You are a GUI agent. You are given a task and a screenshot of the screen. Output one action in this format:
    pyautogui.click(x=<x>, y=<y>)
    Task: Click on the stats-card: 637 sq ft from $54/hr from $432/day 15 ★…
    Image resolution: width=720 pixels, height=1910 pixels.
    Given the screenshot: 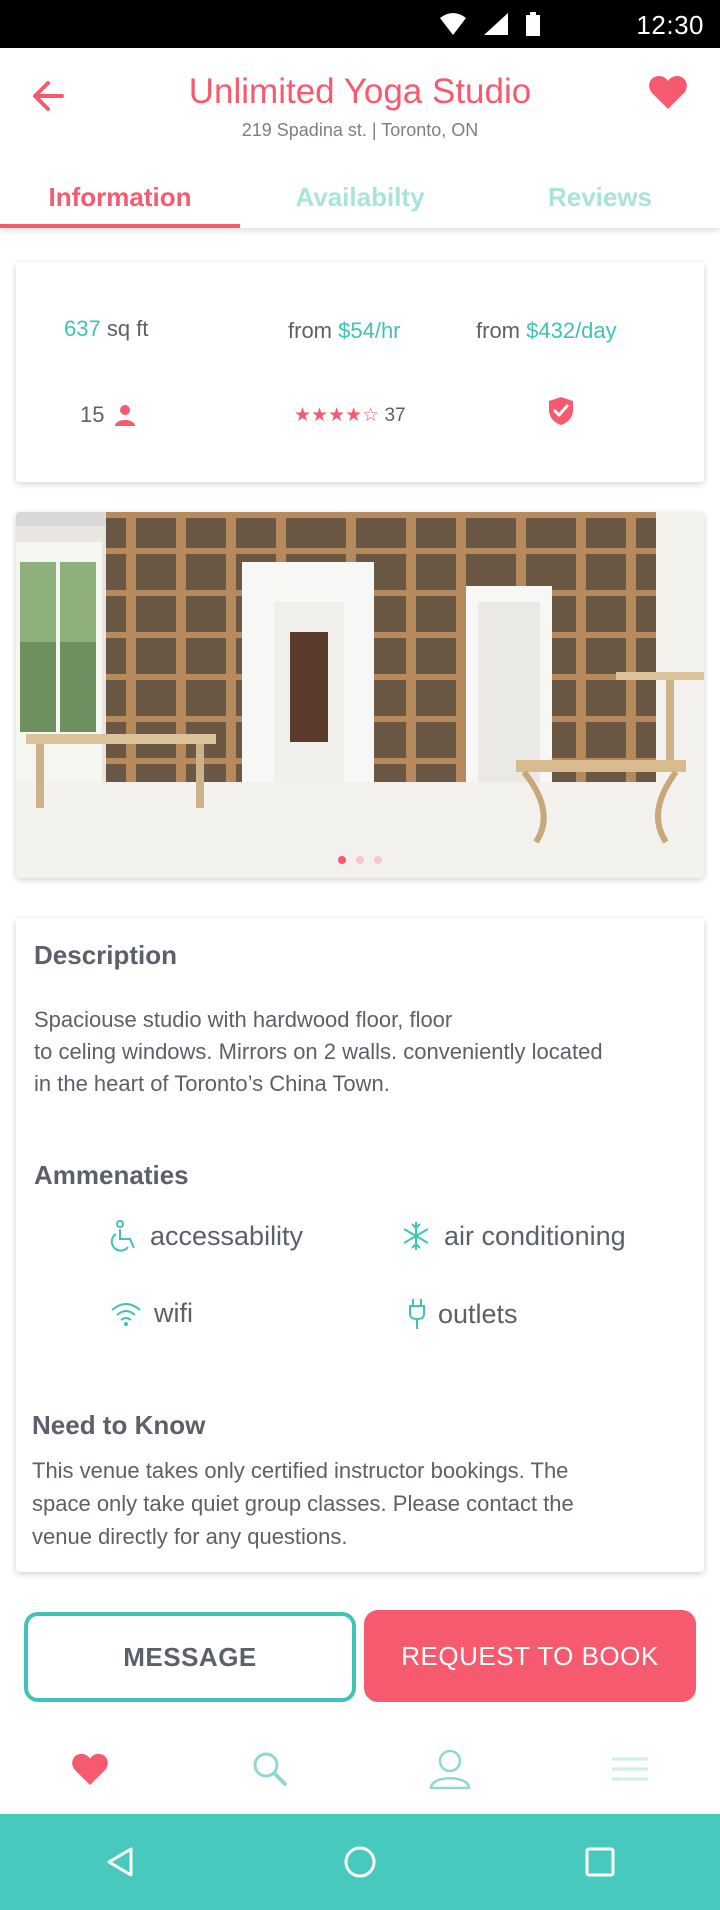 What is the action you would take?
    pyautogui.click(x=360, y=372)
    